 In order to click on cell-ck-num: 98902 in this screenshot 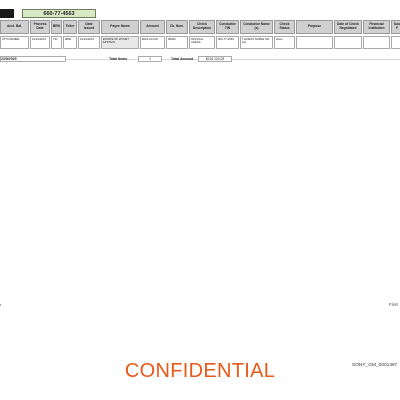, I will do `click(177, 42)`.